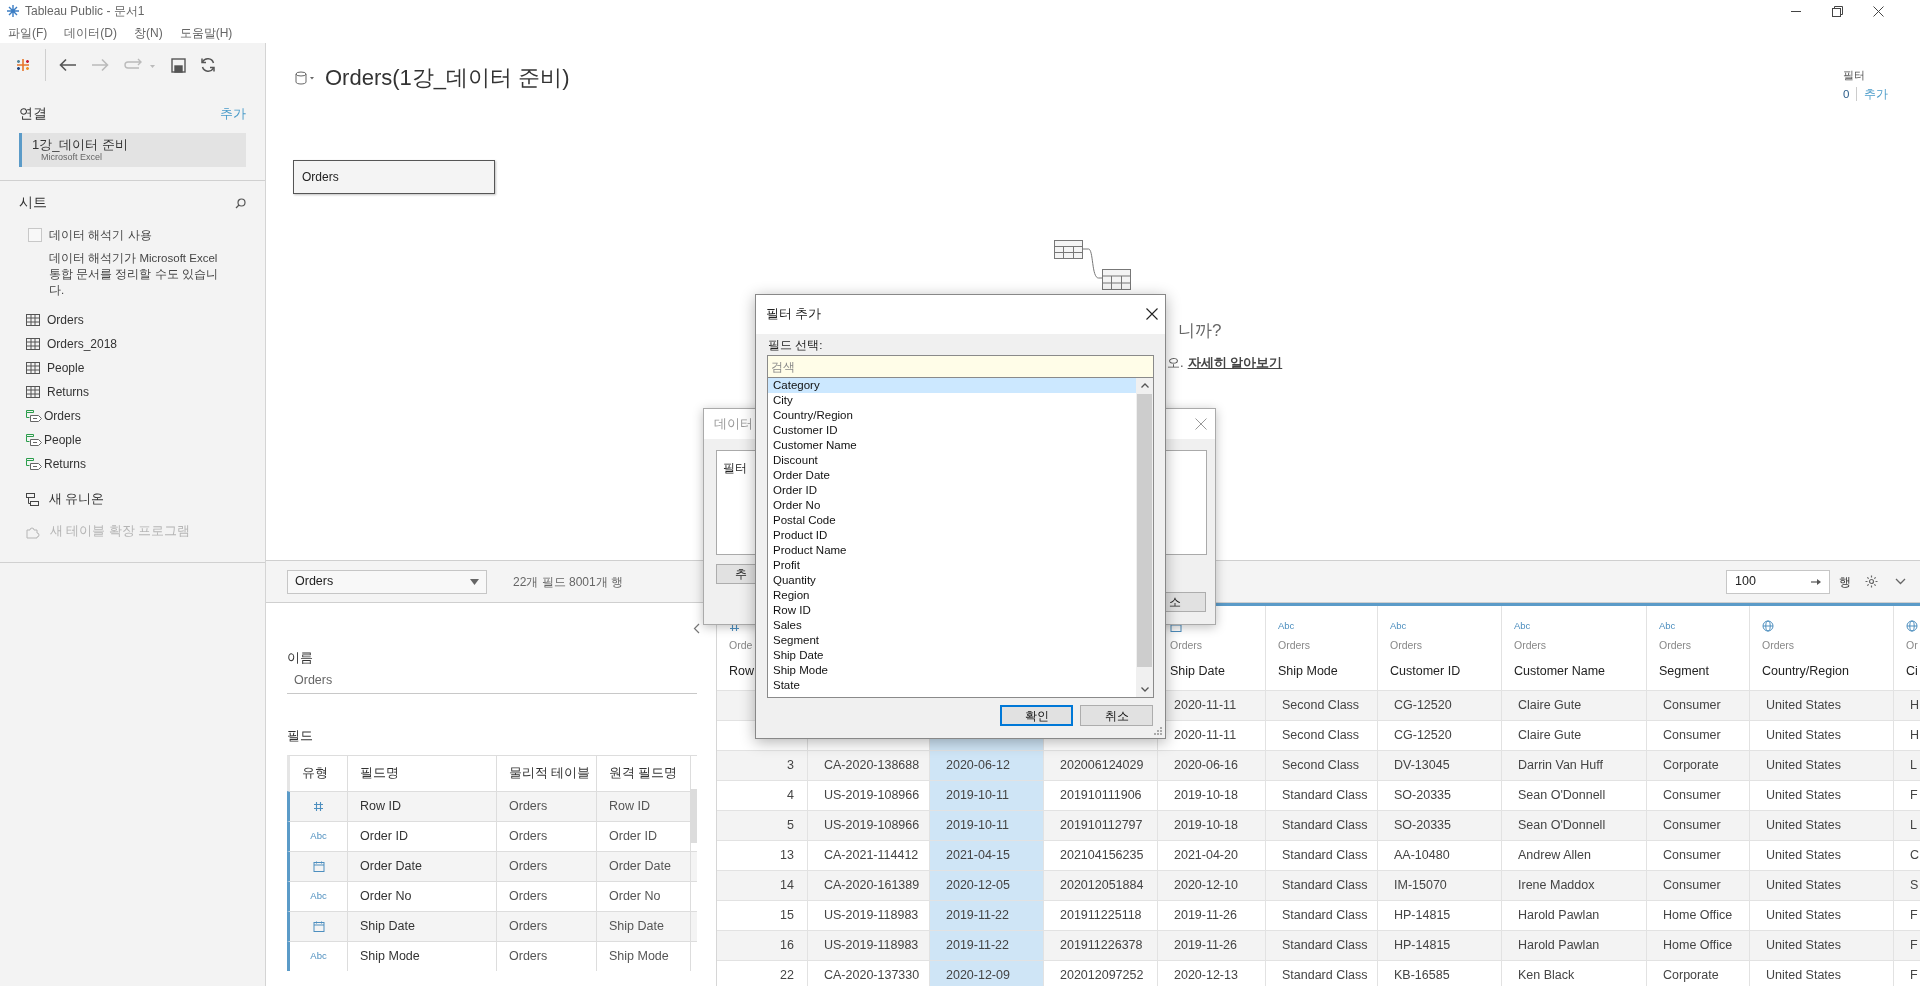 This screenshot has height=986, width=1920. What do you see at coordinates (1907, 973) in the screenshot?
I see `table-cell: F` at bounding box center [1907, 973].